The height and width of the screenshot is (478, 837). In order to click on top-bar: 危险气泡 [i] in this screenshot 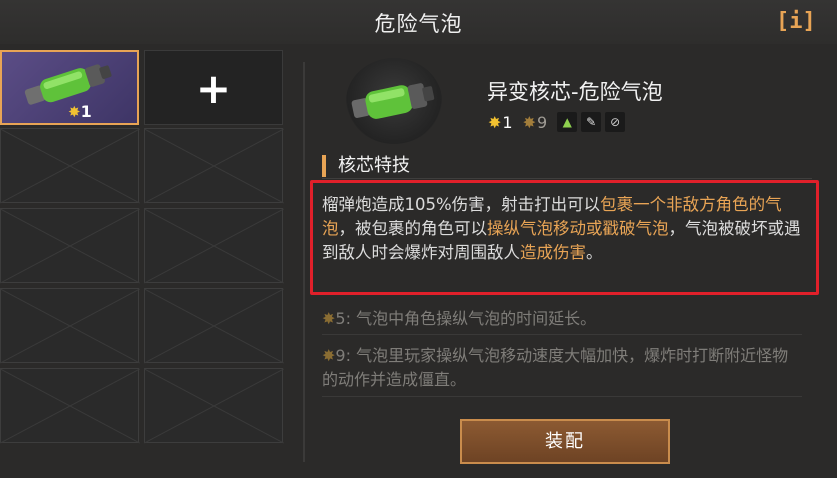, I will do `click(418, 22)`.